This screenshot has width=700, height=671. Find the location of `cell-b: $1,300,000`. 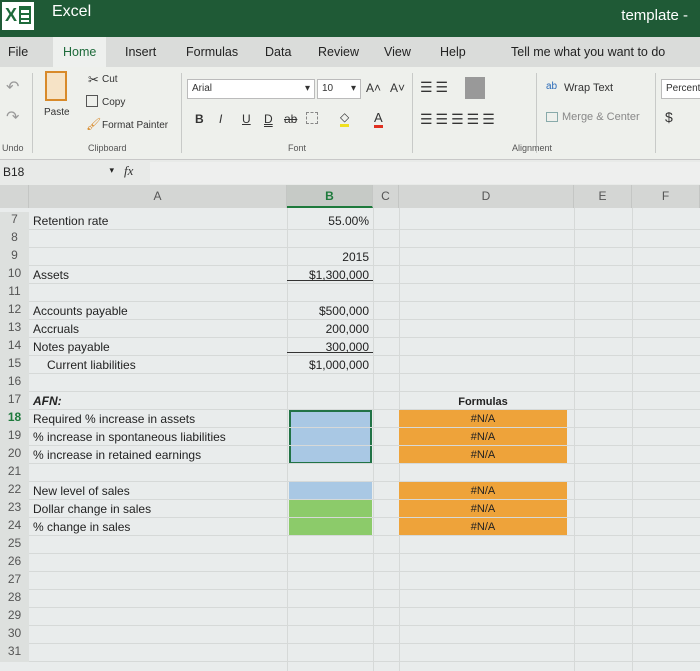

cell-b: $1,300,000 is located at coordinates (328, 275).